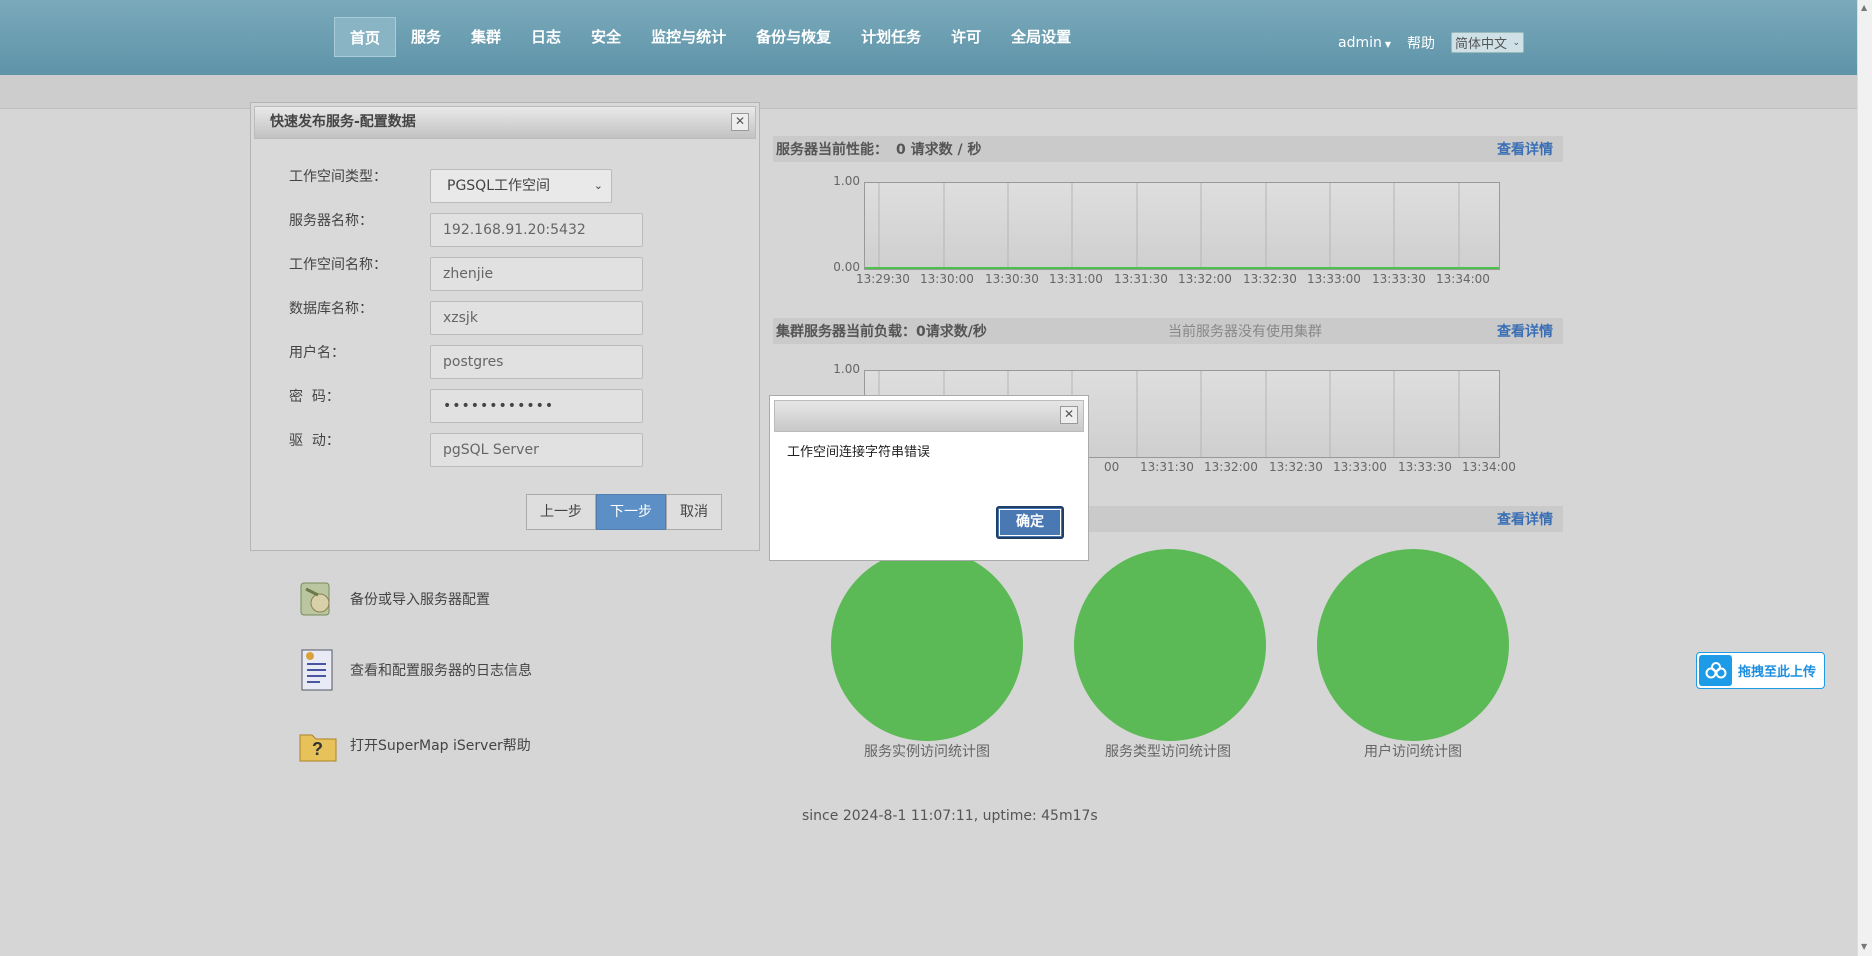  I want to click on driver-row: 驱 动： pgSQL Server, so click(509, 448).